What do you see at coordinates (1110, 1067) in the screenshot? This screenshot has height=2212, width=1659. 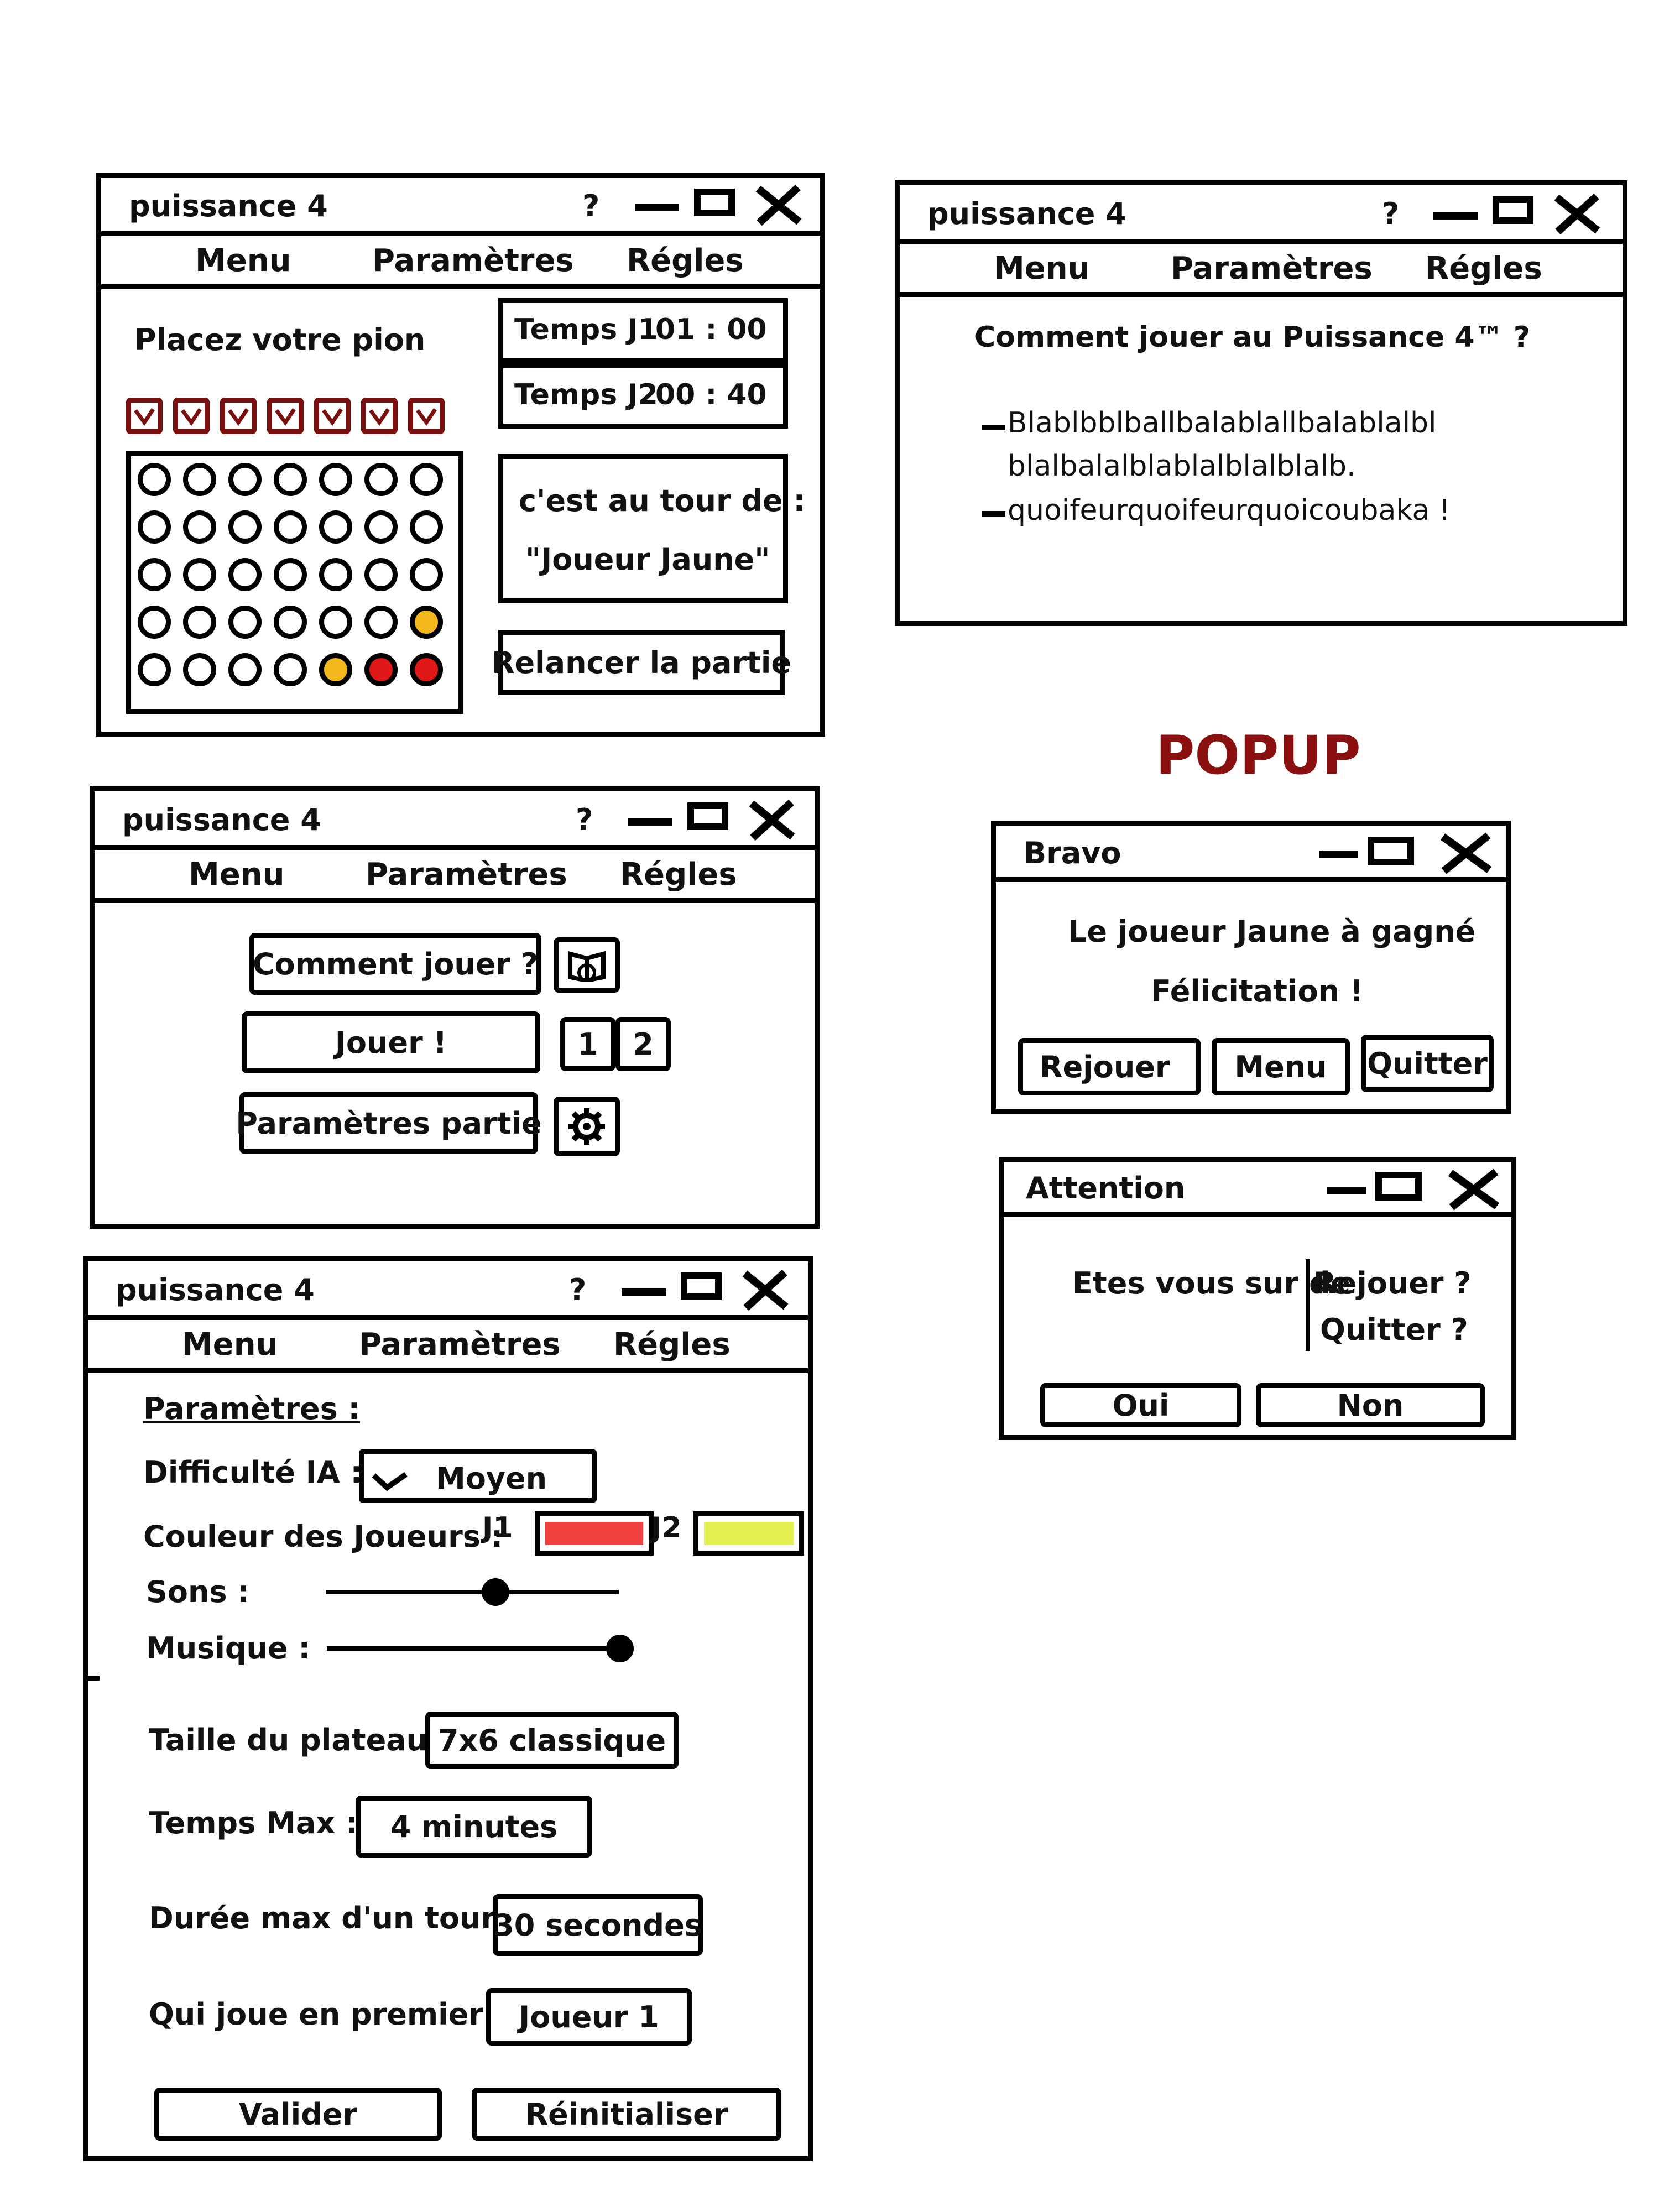 I see `replay-button: Rejouer` at bounding box center [1110, 1067].